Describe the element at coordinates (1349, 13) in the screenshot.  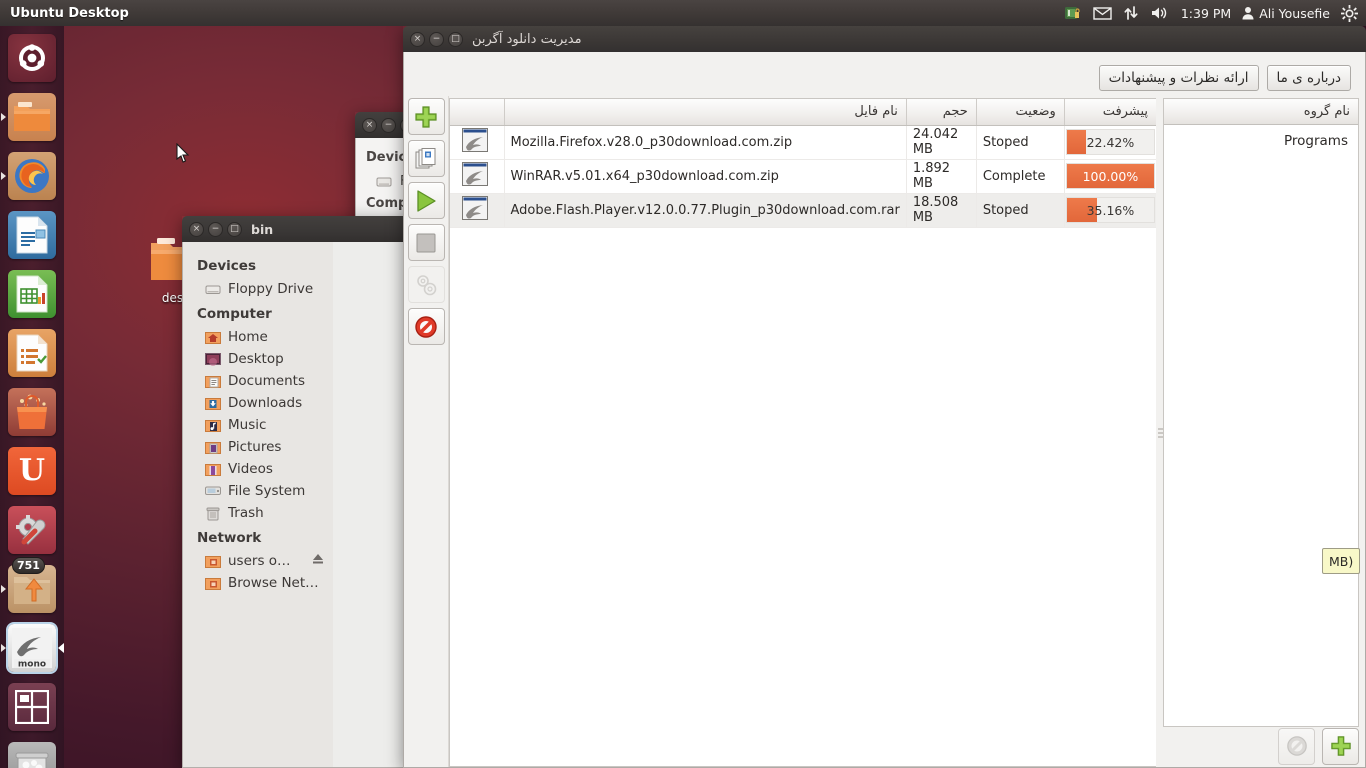
I see `gear-icon` at that location.